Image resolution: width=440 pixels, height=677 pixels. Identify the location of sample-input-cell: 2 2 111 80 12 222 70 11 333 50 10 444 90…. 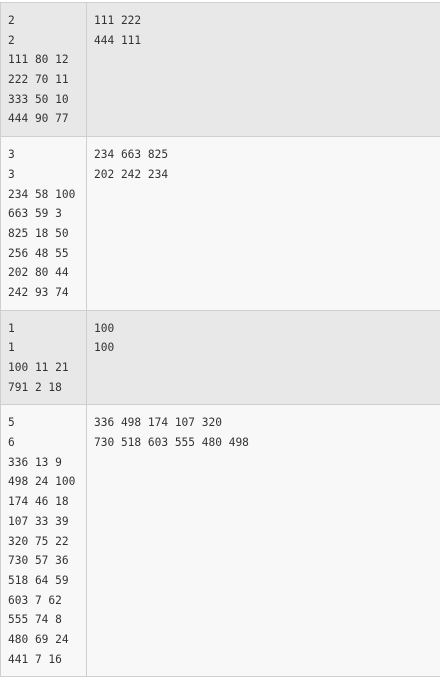
(44, 70).